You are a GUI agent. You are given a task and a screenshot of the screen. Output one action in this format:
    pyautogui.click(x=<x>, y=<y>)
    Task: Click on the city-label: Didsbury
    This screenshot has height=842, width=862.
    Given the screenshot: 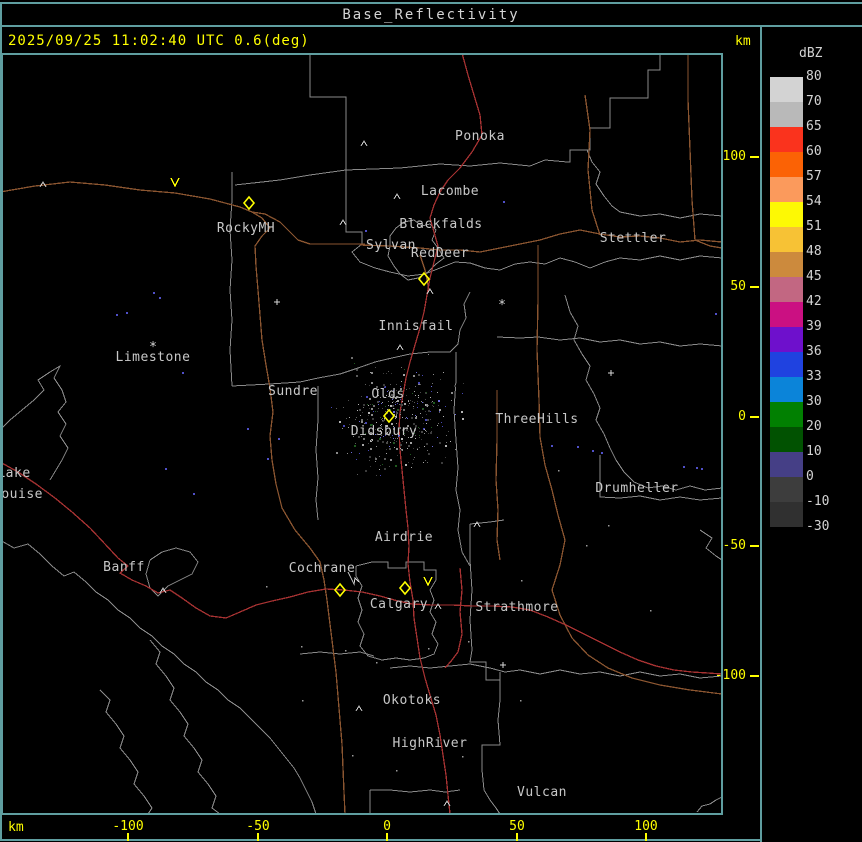 What is the action you would take?
    pyautogui.click(x=384, y=431)
    